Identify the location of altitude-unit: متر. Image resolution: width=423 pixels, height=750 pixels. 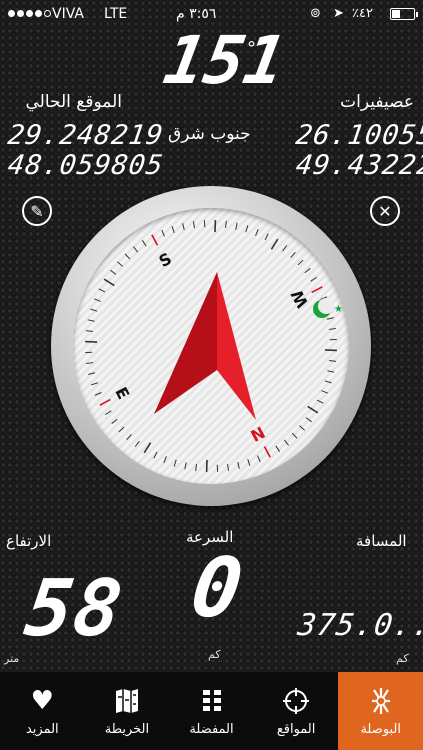
(12, 658).